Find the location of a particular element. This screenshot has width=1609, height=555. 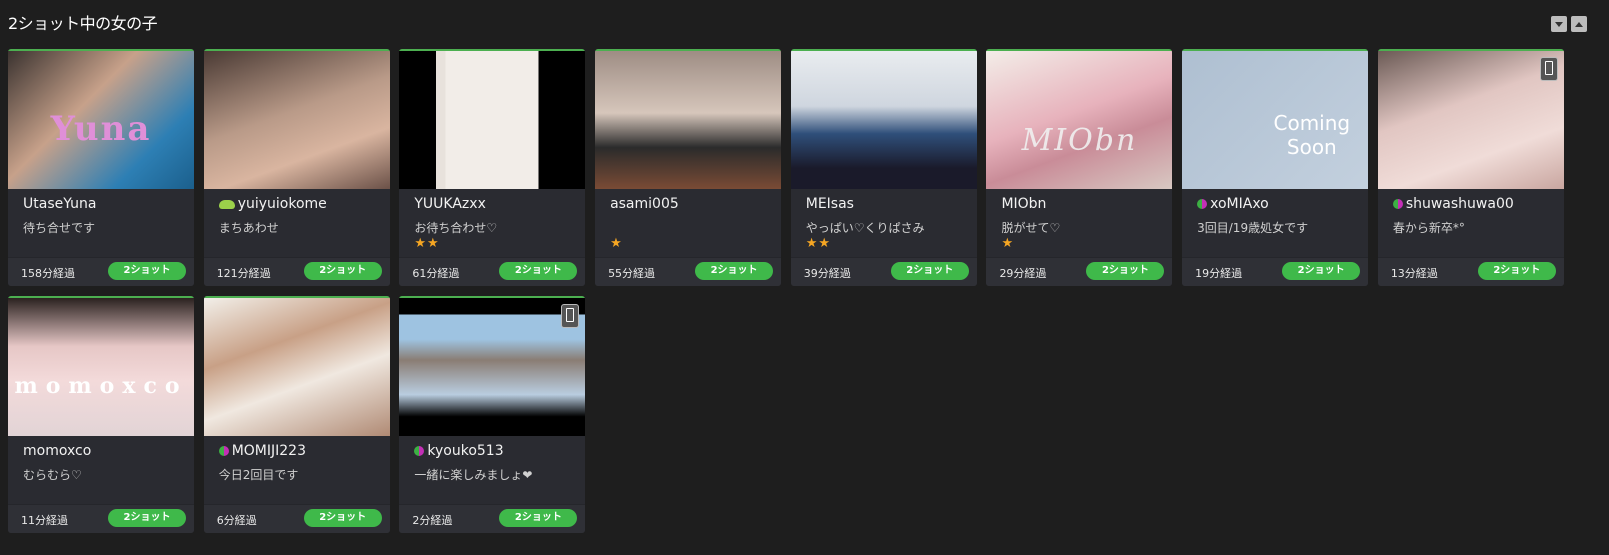

card-footer: 19分経過 2ショット is located at coordinates (1275, 271).